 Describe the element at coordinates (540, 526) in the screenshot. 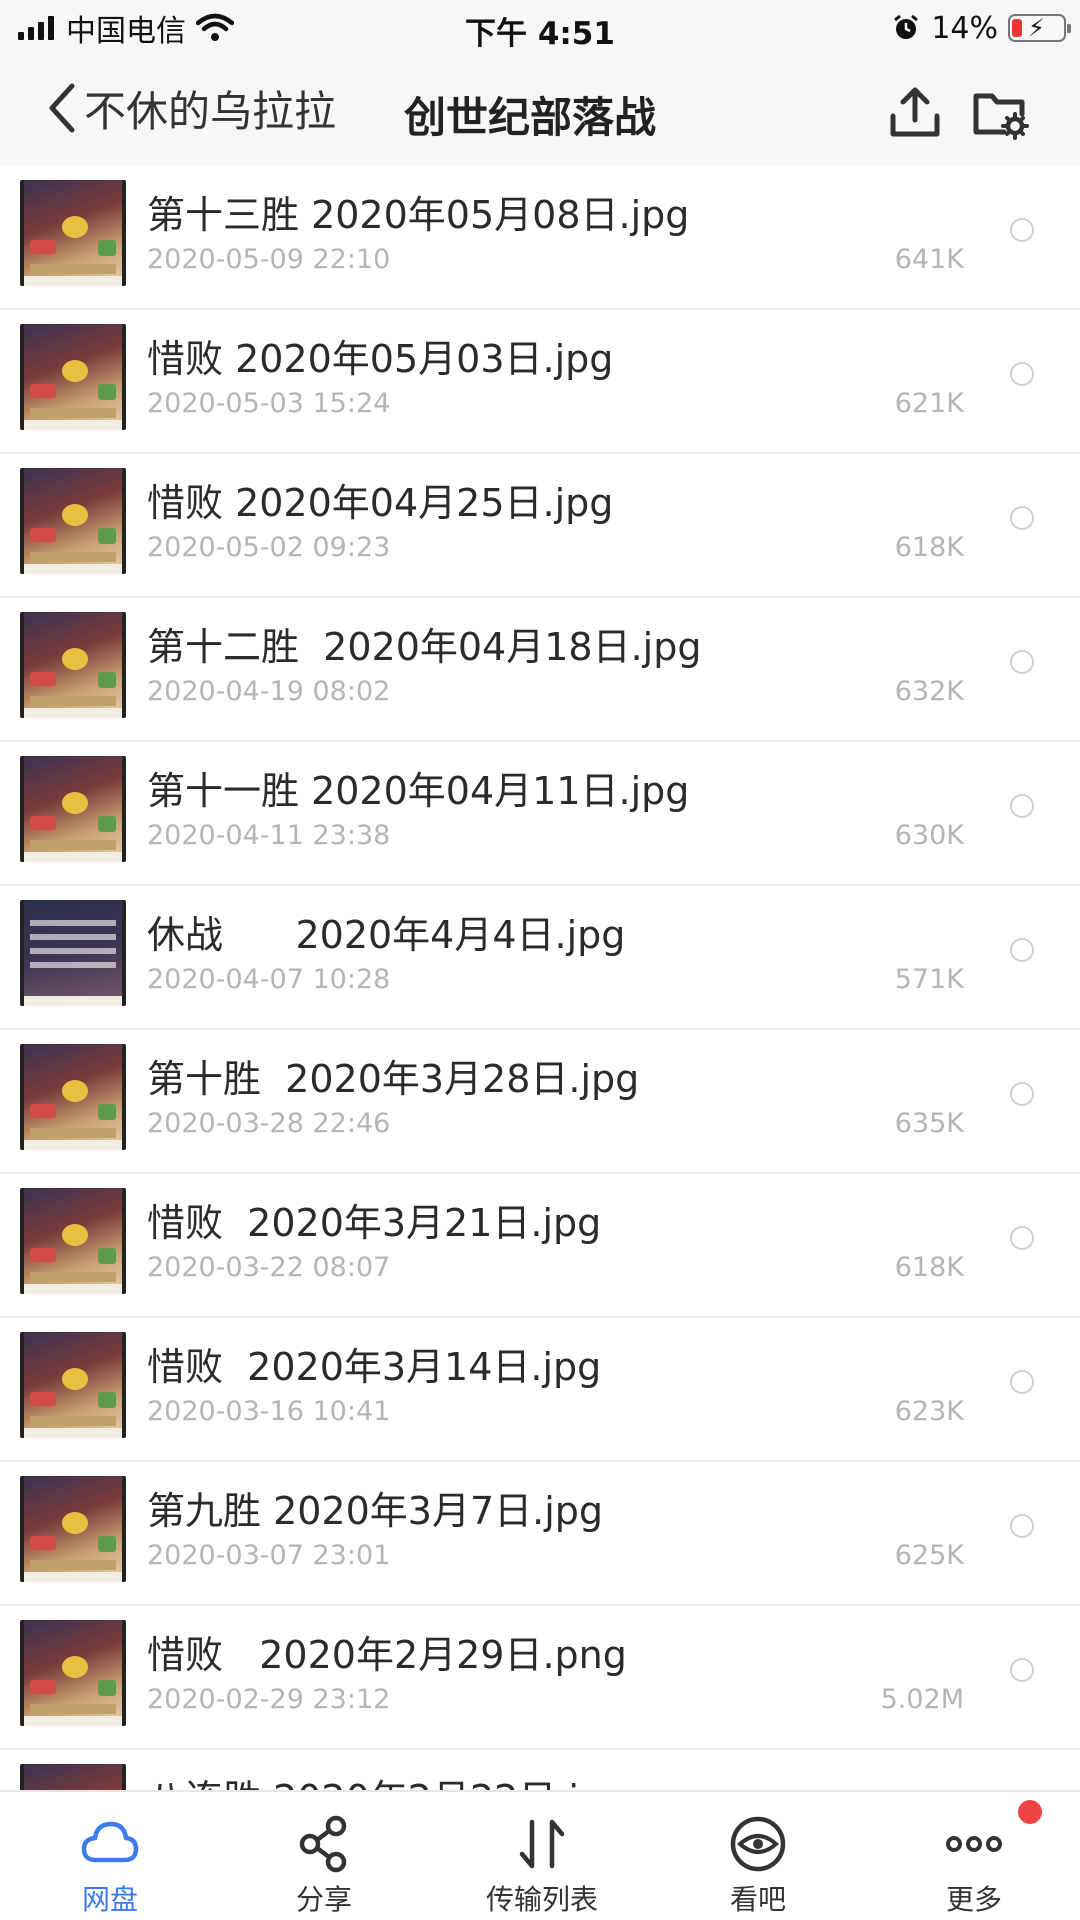

I see `file-row: 惜败 2020年04月25日.jpg 2020-05-02 09:23 618K` at that location.